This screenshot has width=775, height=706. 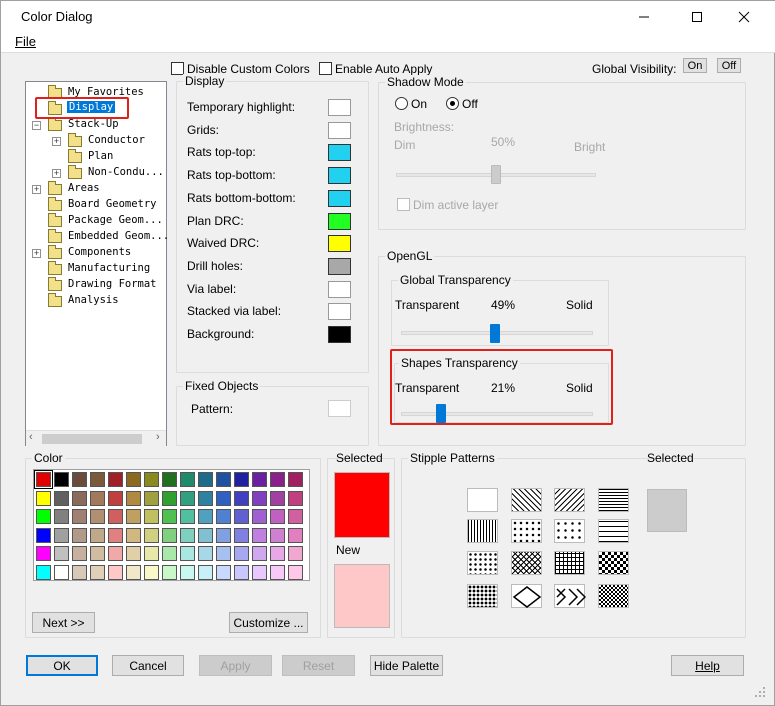 What do you see at coordinates (93, 124) in the screenshot?
I see `tree-item-stack-up: Stack-Up` at bounding box center [93, 124].